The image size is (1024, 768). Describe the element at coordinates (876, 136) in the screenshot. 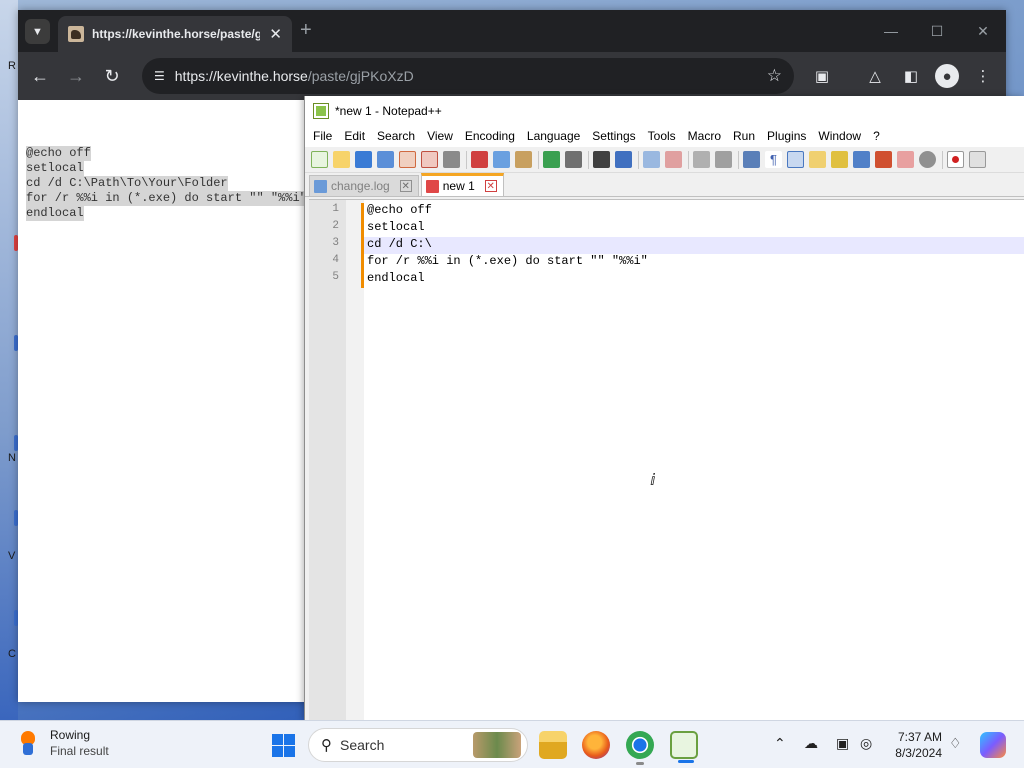

I see `menu-help: ?` at that location.